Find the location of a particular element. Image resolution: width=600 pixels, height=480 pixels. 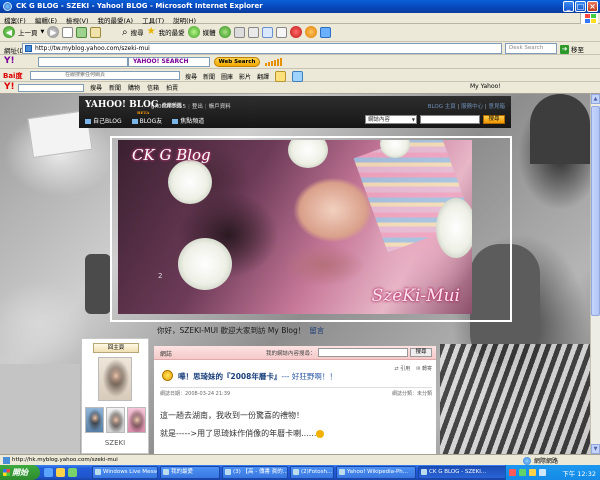

yahoo-secondary-input is located at coordinates (51, 88).